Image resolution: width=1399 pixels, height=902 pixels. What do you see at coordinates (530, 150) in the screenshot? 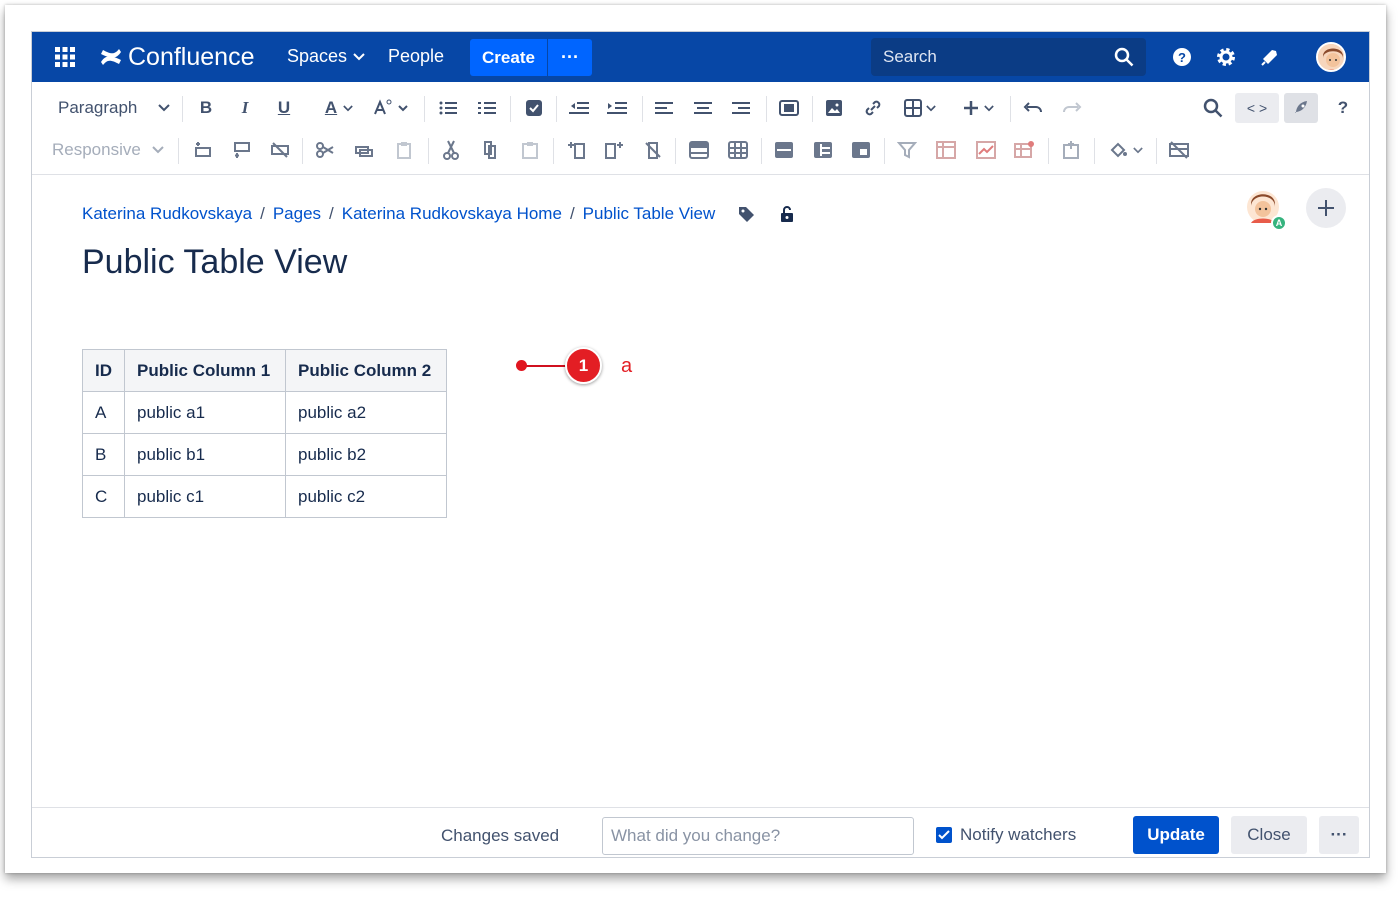
I see `paste-column-icon` at bounding box center [530, 150].